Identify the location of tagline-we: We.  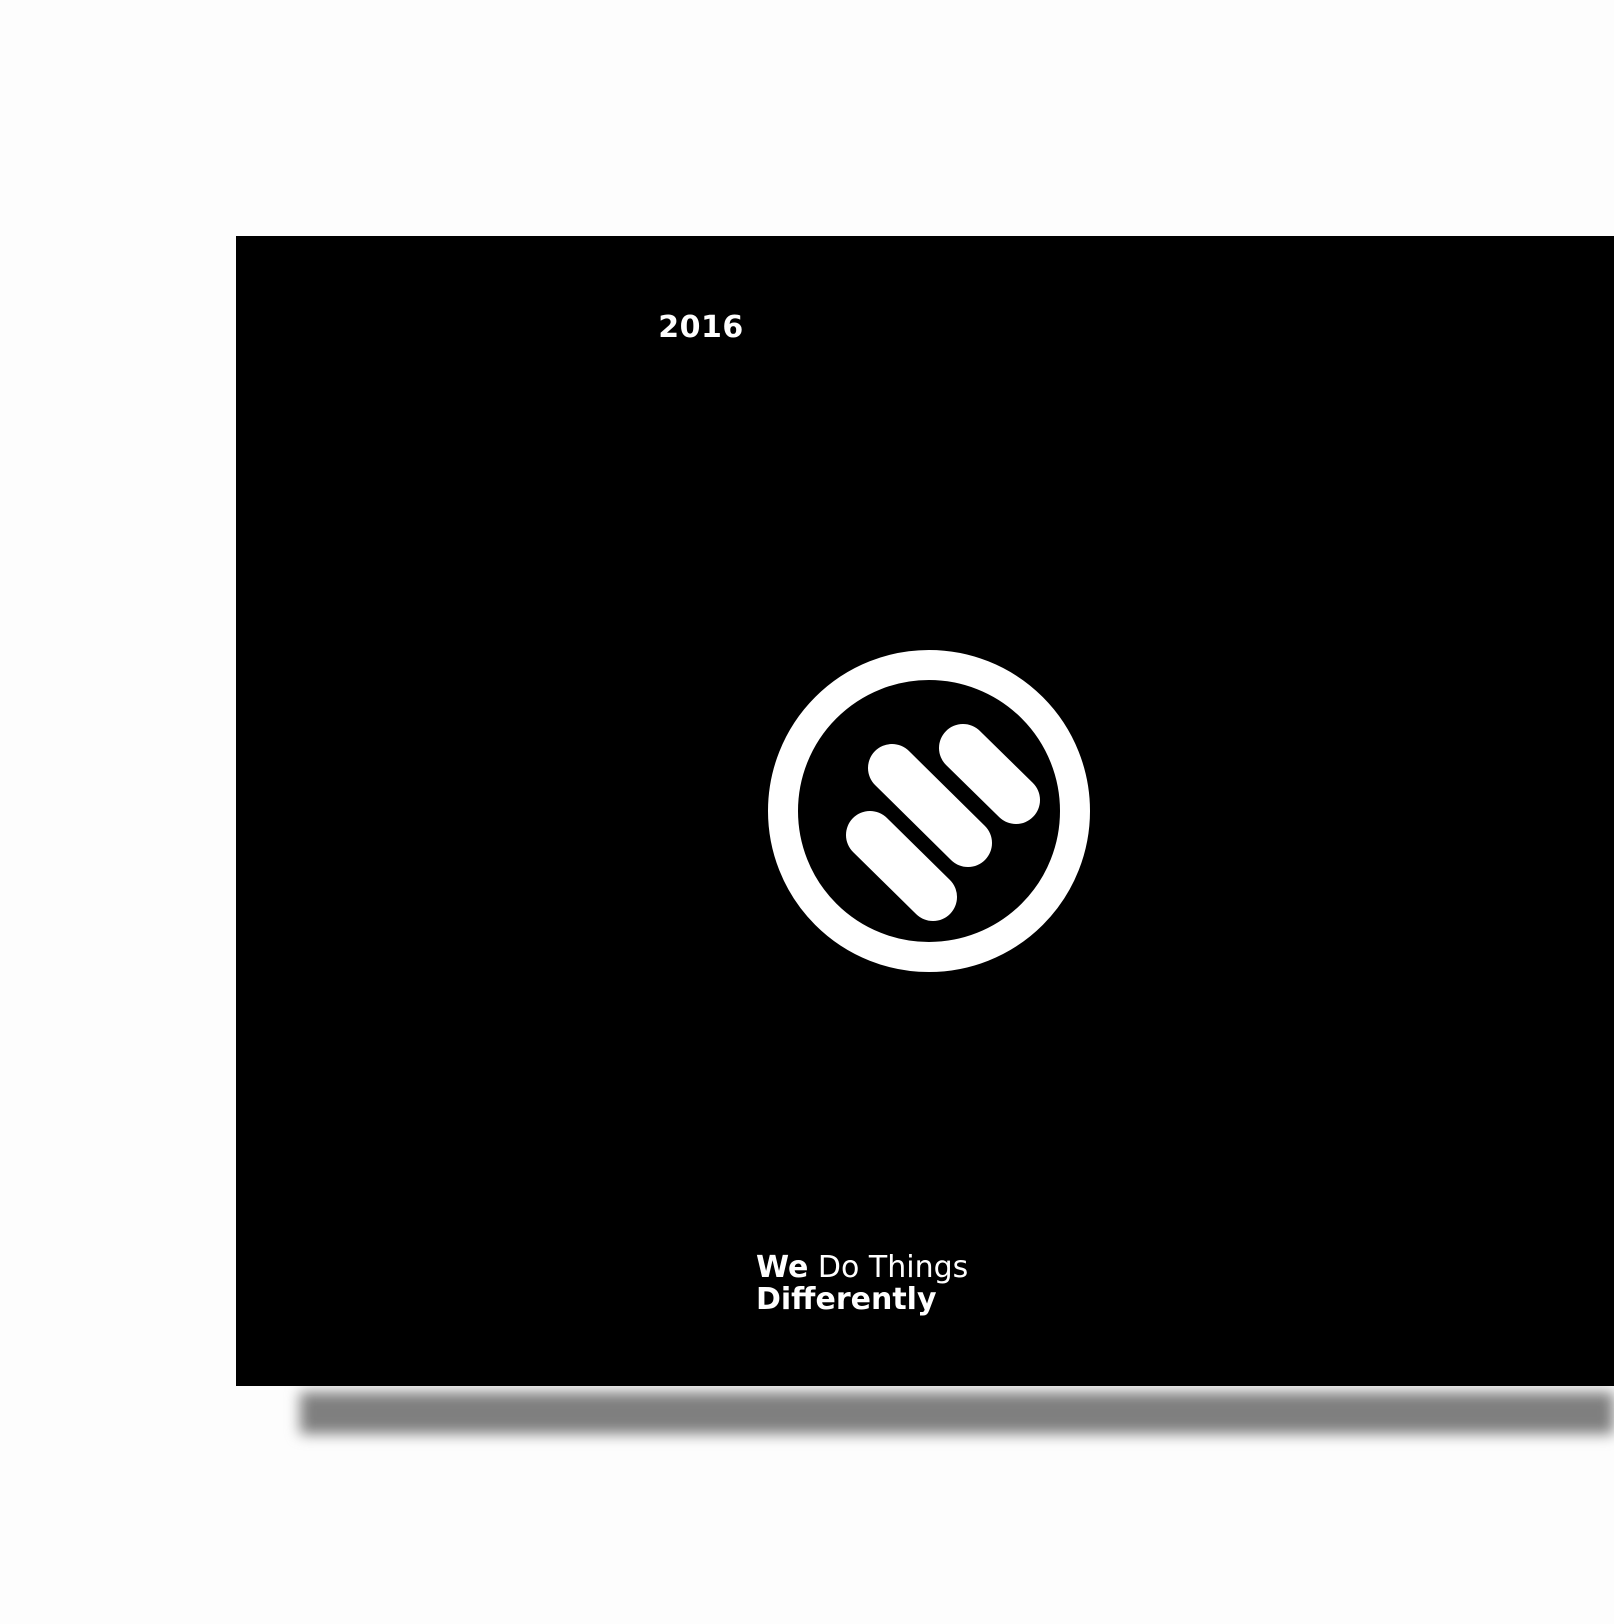
(782, 1267).